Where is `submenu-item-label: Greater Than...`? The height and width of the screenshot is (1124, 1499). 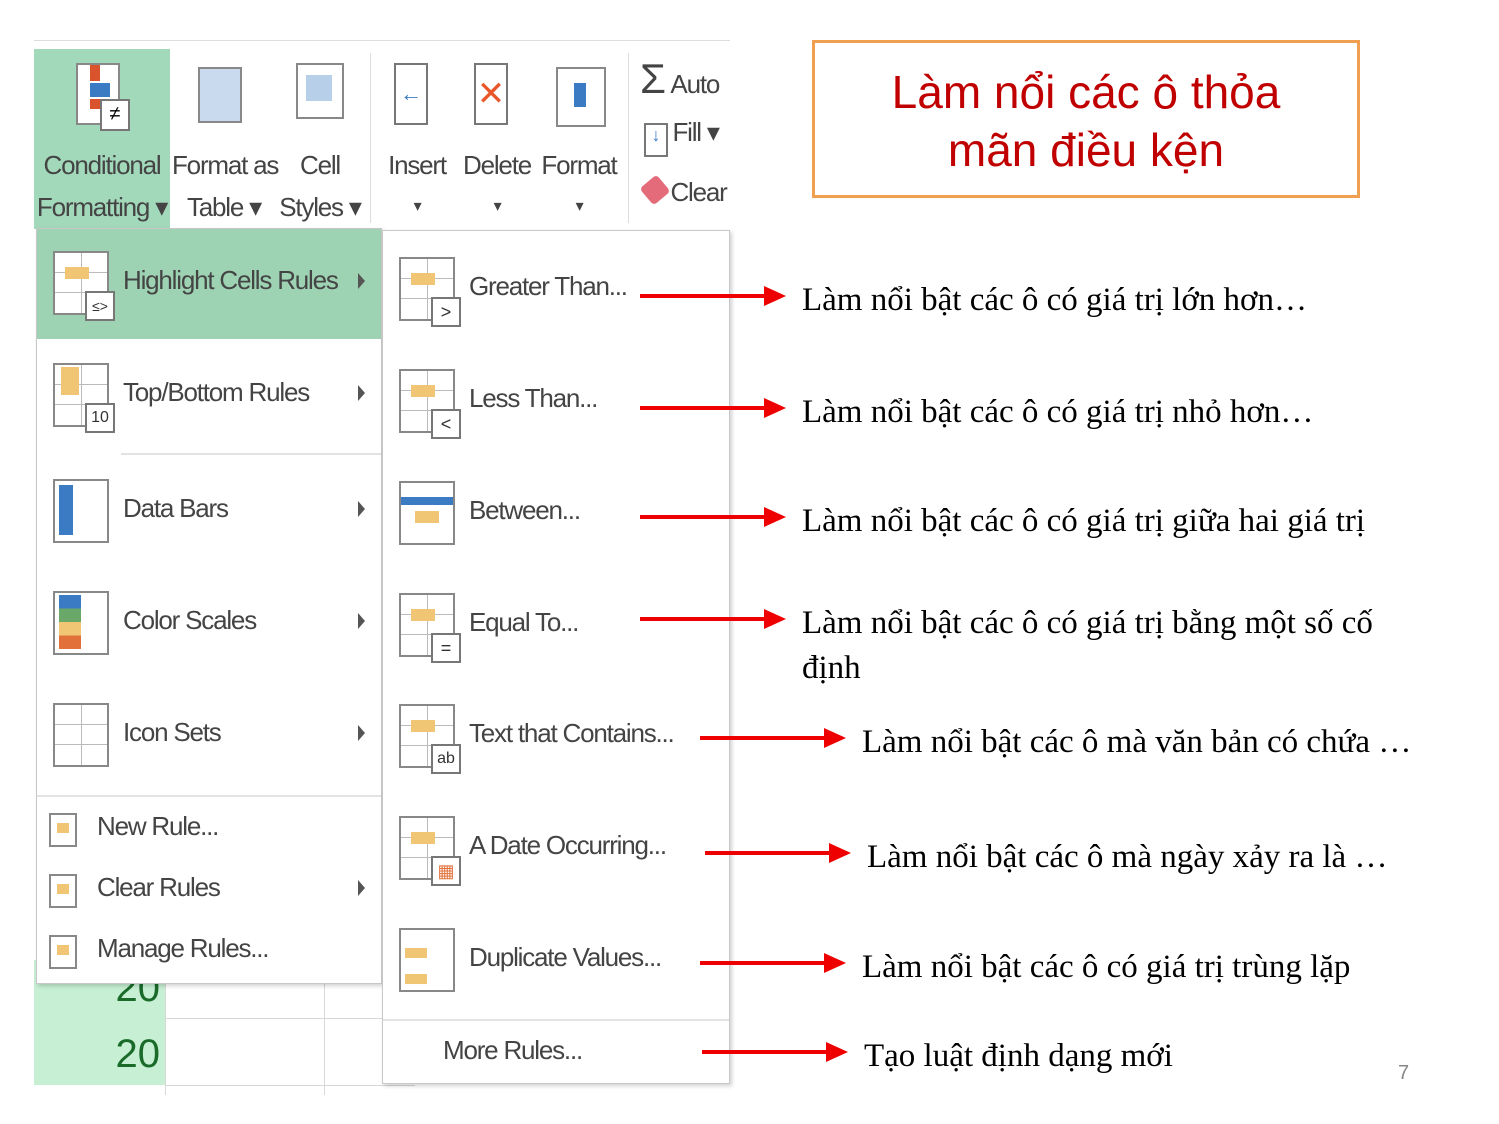
submenu-item-label: Greater Than... is located at coordinates (548, 286).